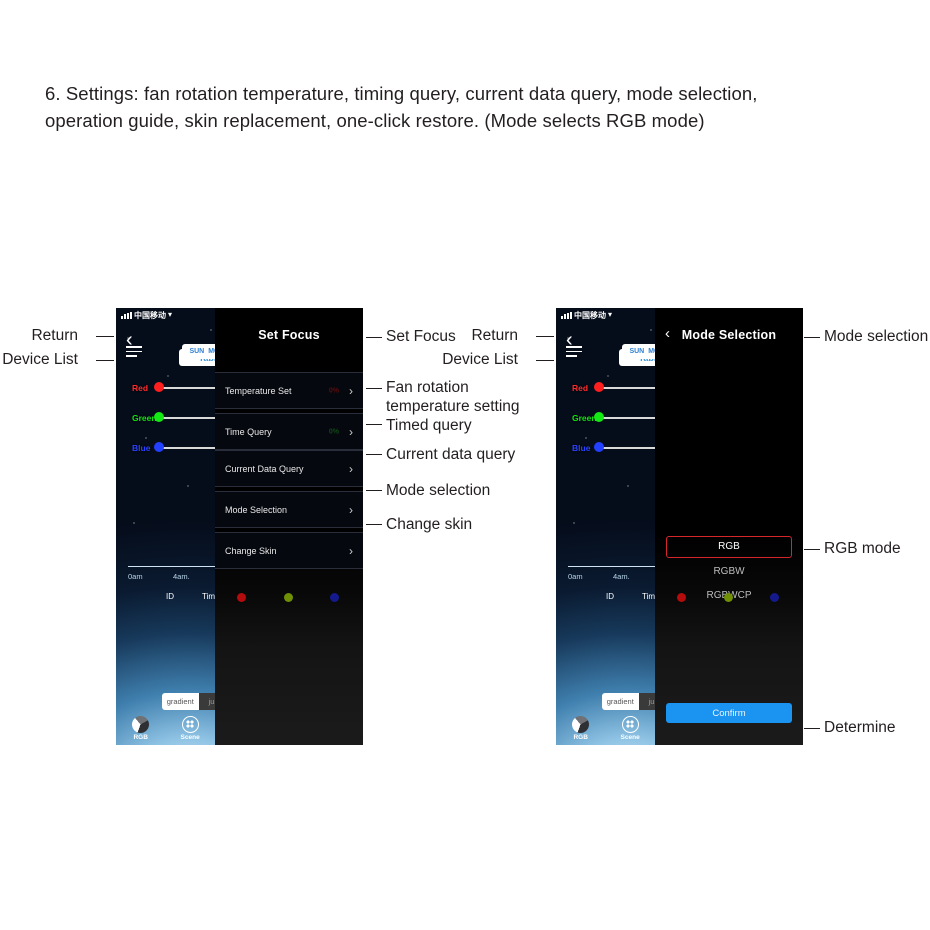  I want to click on menu-label-time-query: Time Query, so click(248, 431).